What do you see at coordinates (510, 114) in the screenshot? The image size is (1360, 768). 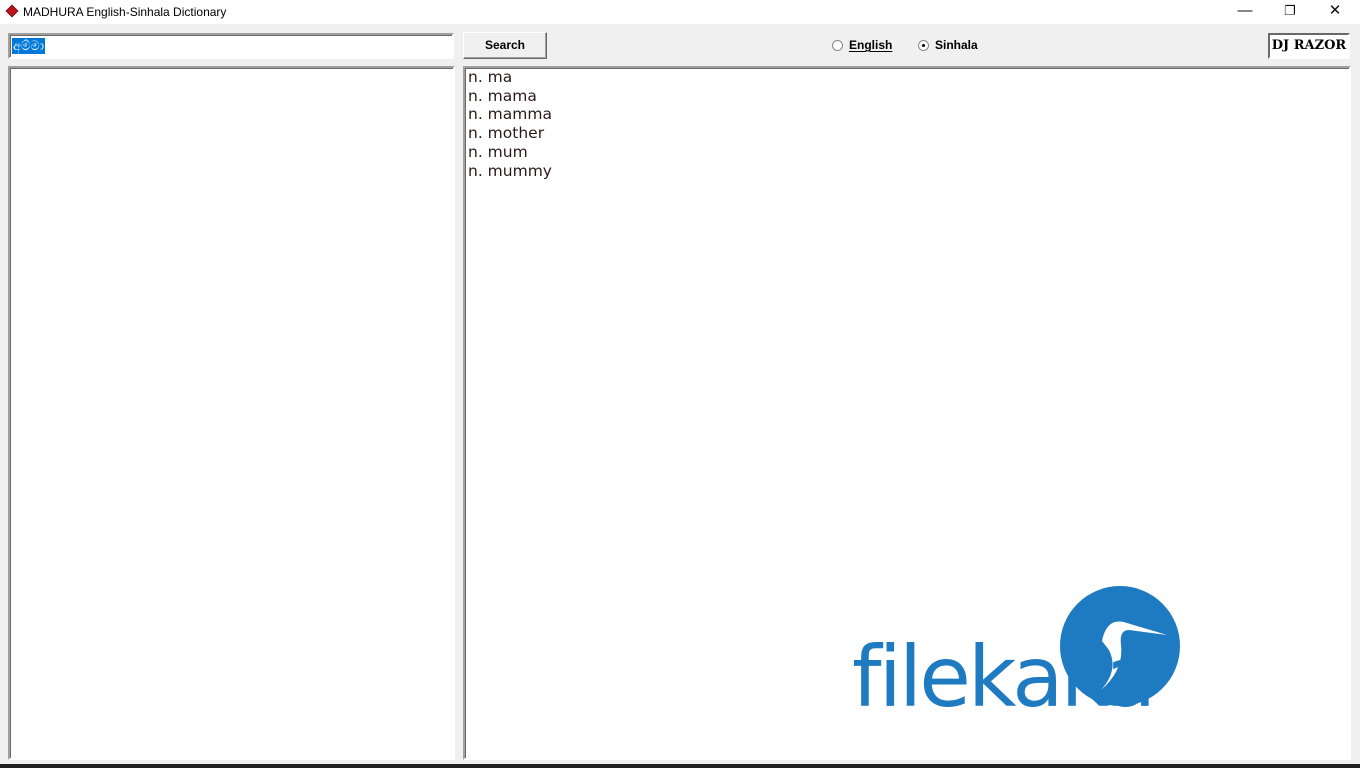 I see `definition-item: n. mamma` at bounding box center [510, 114].